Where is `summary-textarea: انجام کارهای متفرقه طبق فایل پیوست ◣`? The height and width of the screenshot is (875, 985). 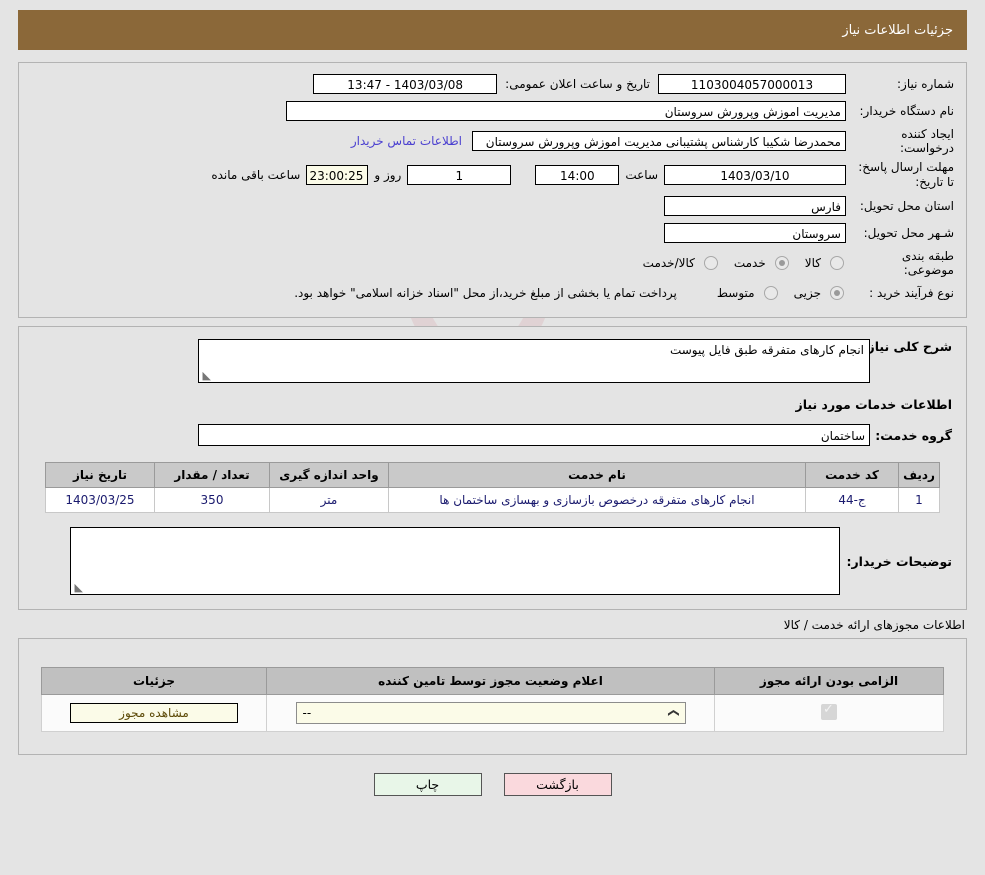 summary-textarea: انجام کارهای متفرقه طبق فایل پیوست ◣ is located at coordinates (534, 361).